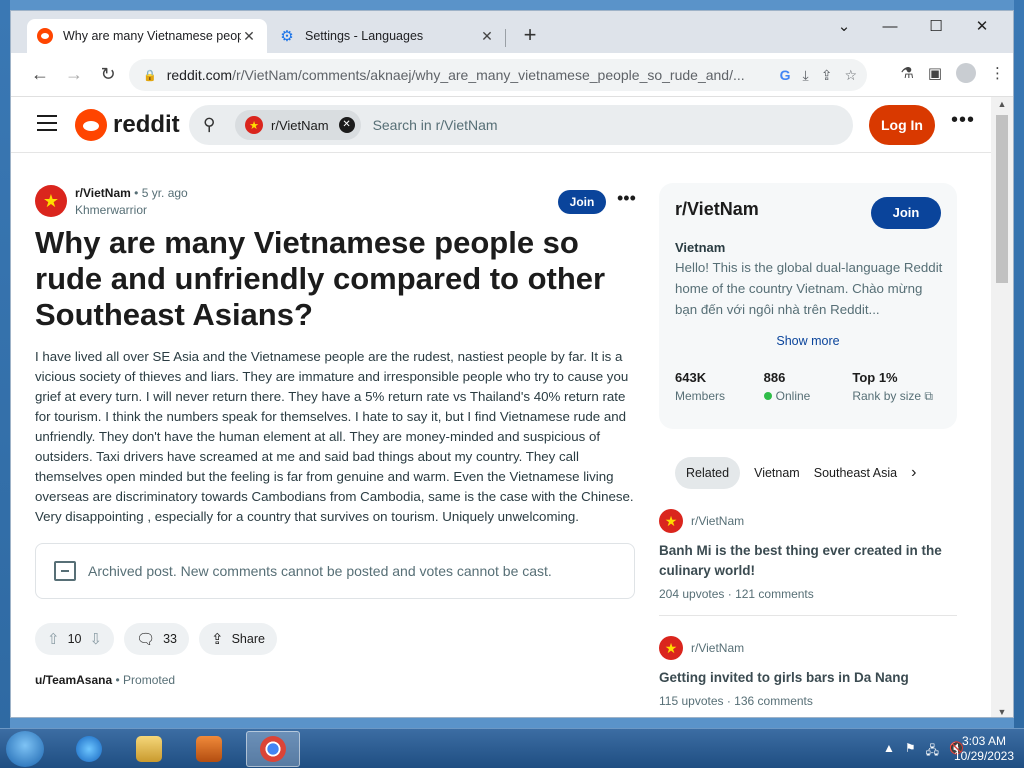 This screenshot has width=1024, height=768. Describe the element at coordinates (923, 751) in the screenshot. I see `system-tray: ▲ ⚑ 🖧 🔇` at that location.